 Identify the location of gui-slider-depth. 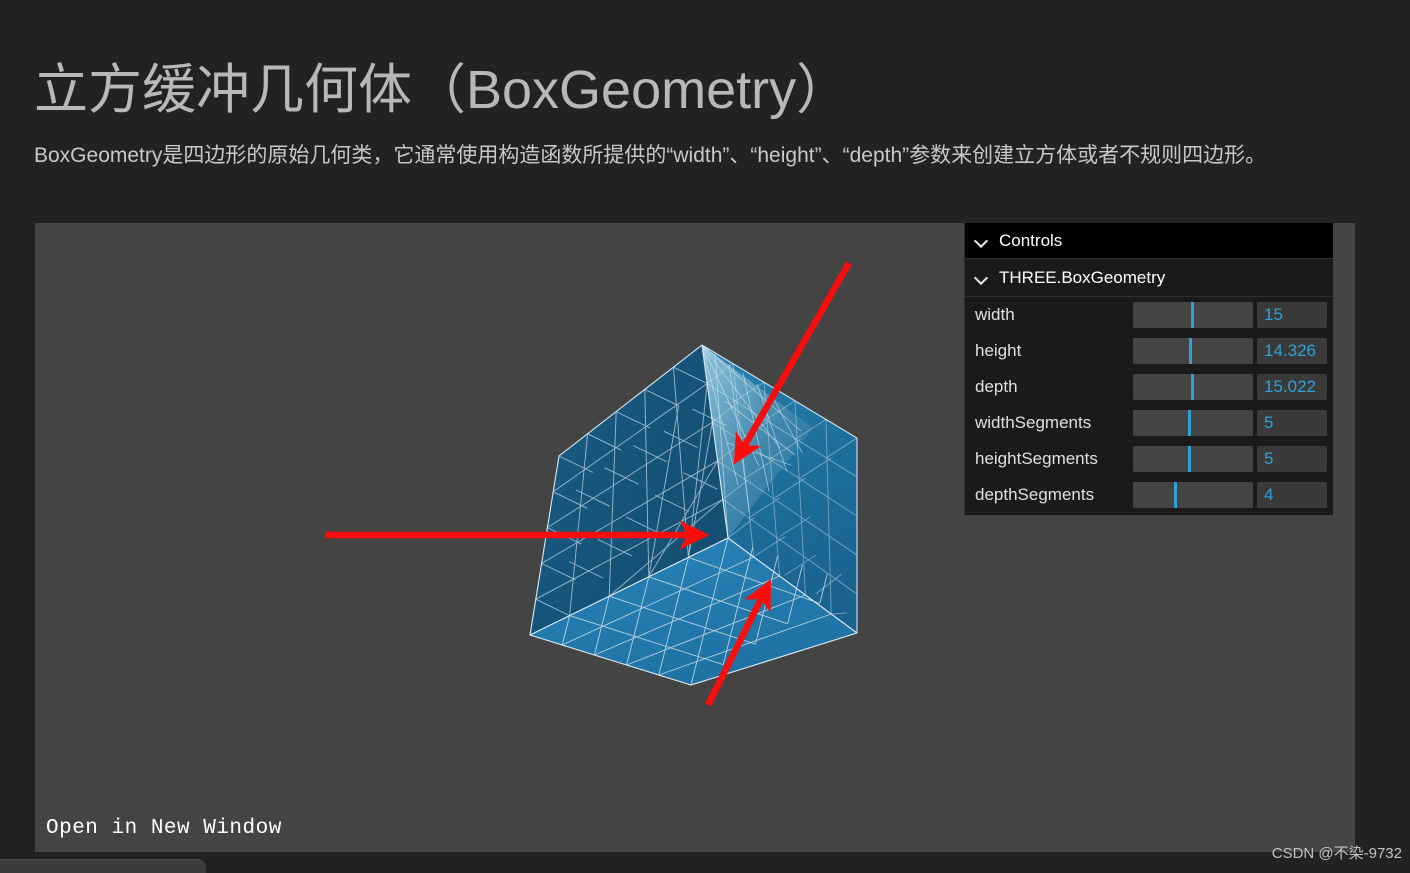
(1193, 386).